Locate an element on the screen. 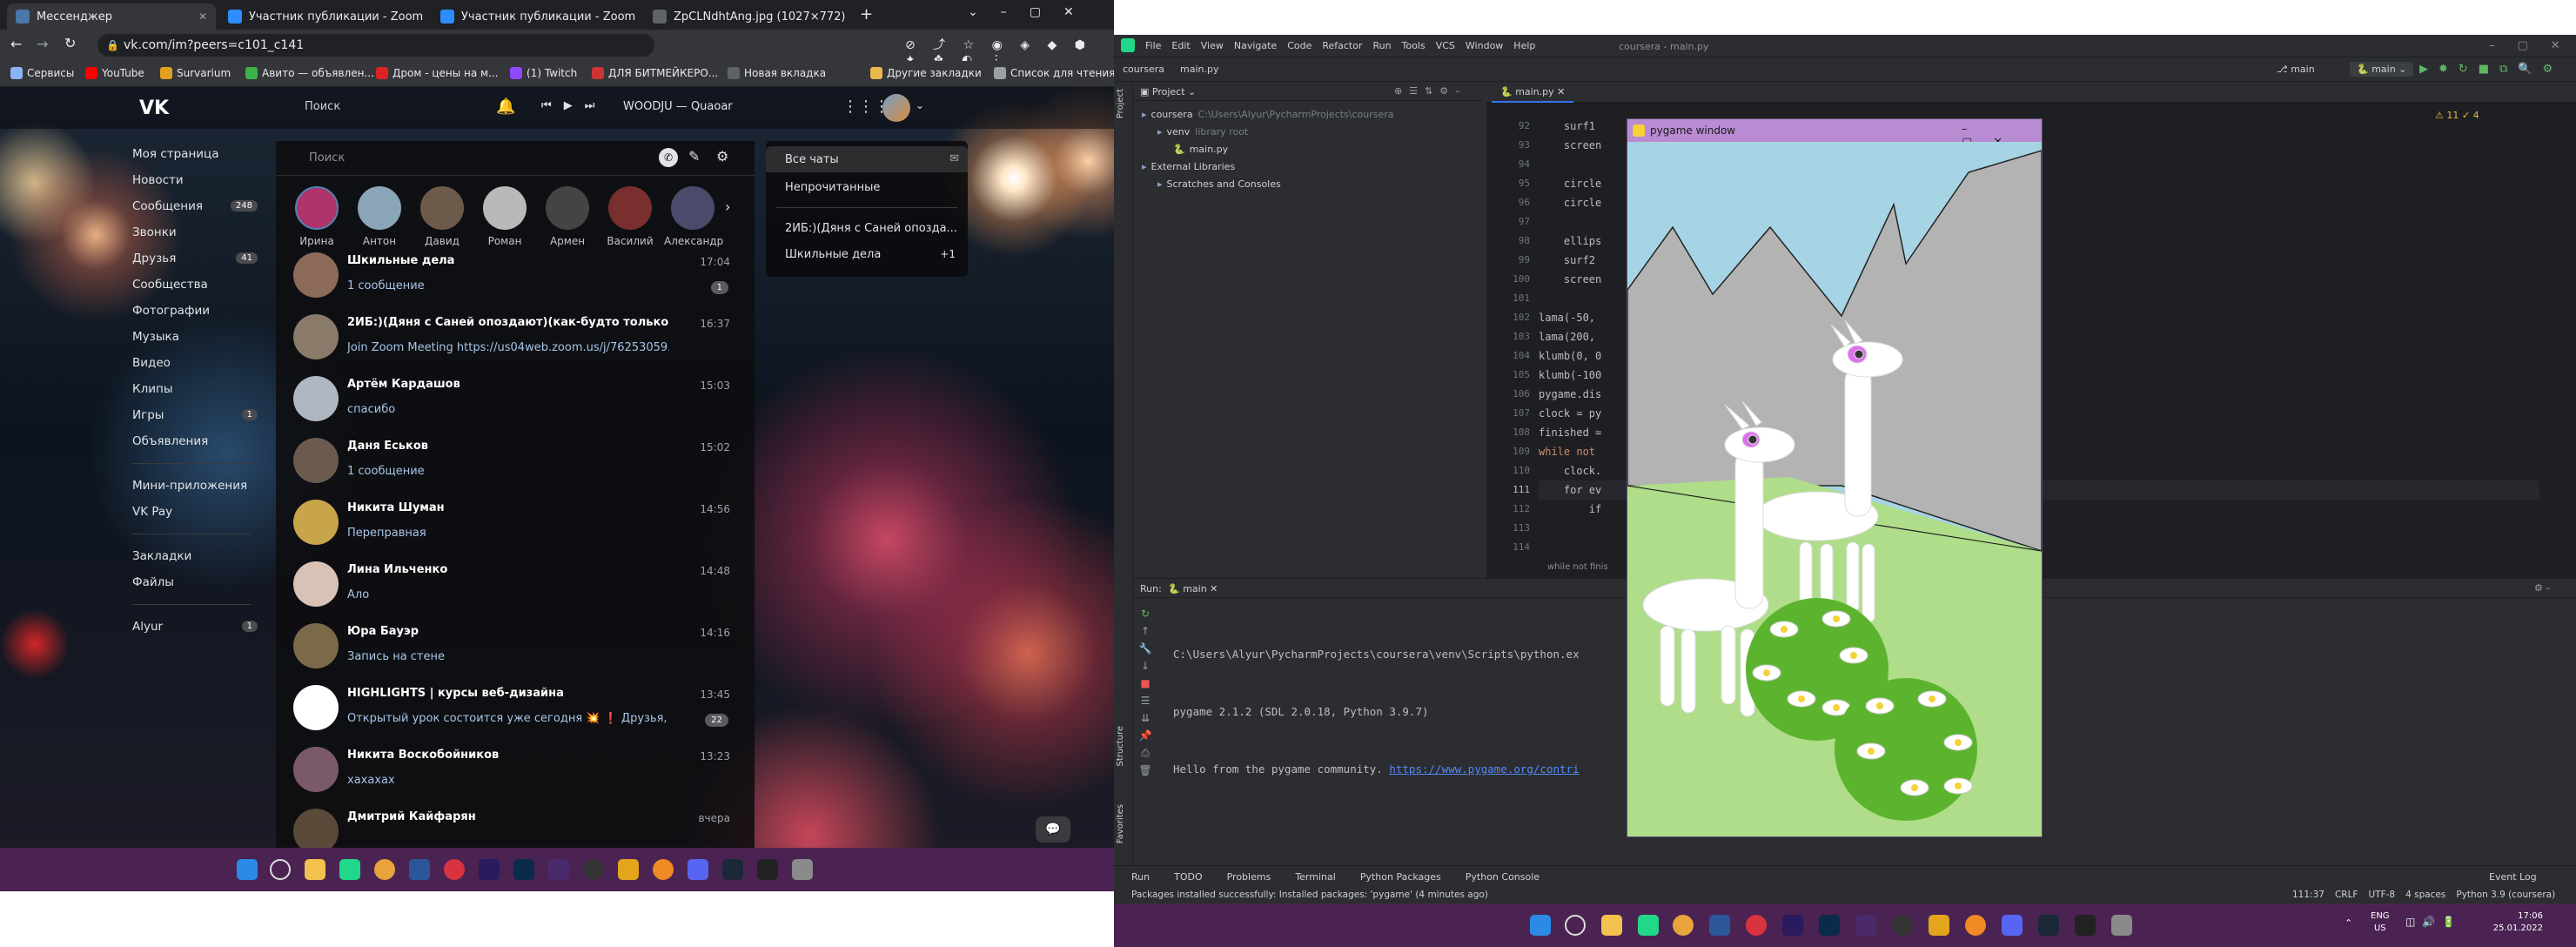 This screenshot has width=2576, height=947. tool-tab: Problems is located at coordinates (1249, 877).